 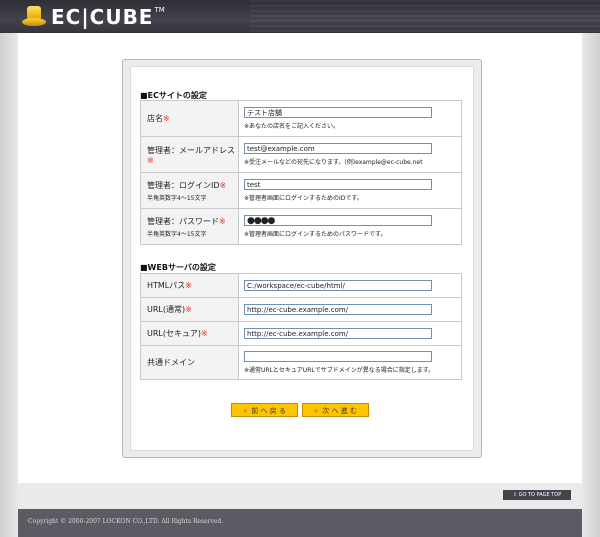 What do you see at coordinates (514, 495) in the screenshot?
I see `up-arrow-icon: ⇧` at bounding box center [514, 495].